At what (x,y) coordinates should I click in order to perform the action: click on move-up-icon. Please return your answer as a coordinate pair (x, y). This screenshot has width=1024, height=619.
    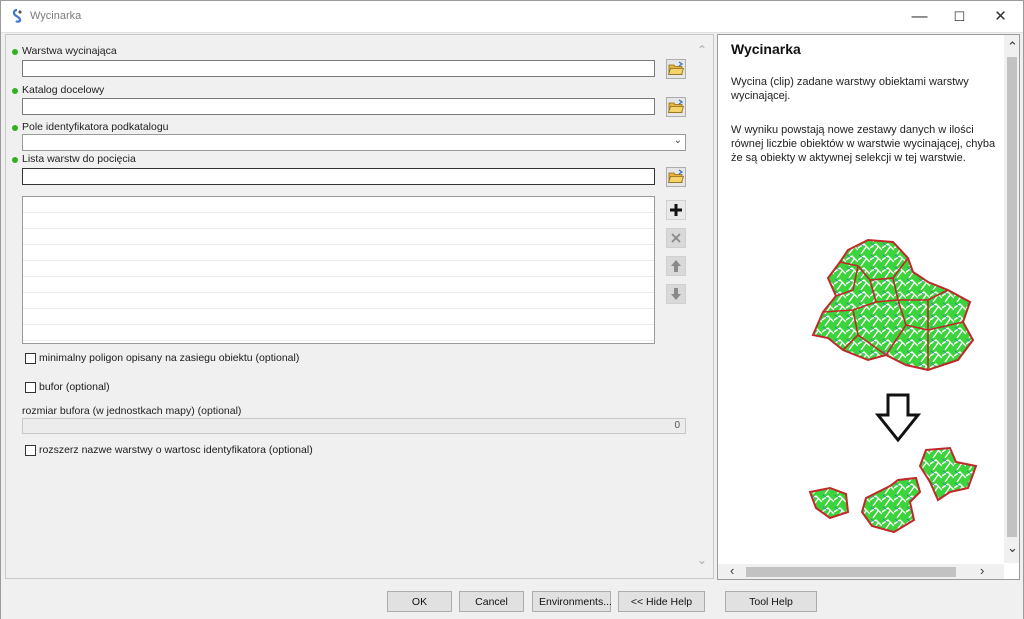
    Looking at the image, I should click on (676, 266).